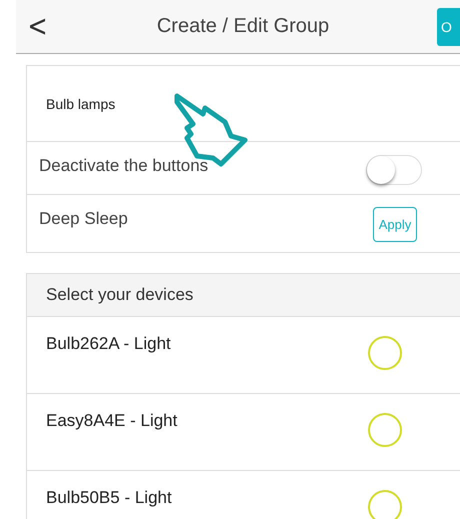 Image resolution: width=460 pixels, height=519 pixels. I want to click on section-header: Select your devices, so click(243, 295).